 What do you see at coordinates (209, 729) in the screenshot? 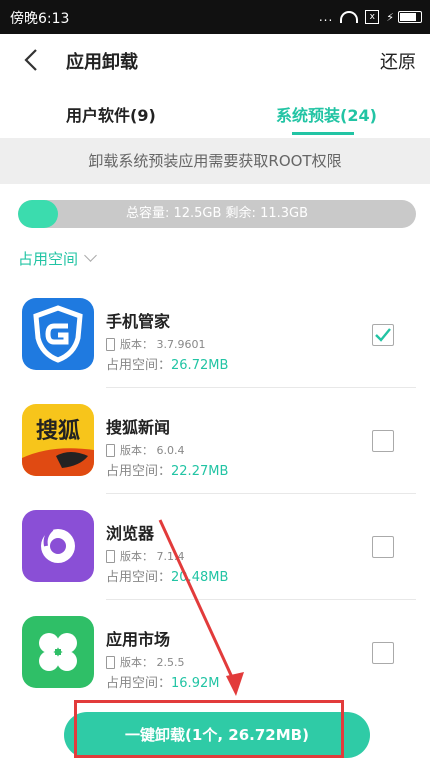
I see `highlight-box` at bounding box center [209, 729].